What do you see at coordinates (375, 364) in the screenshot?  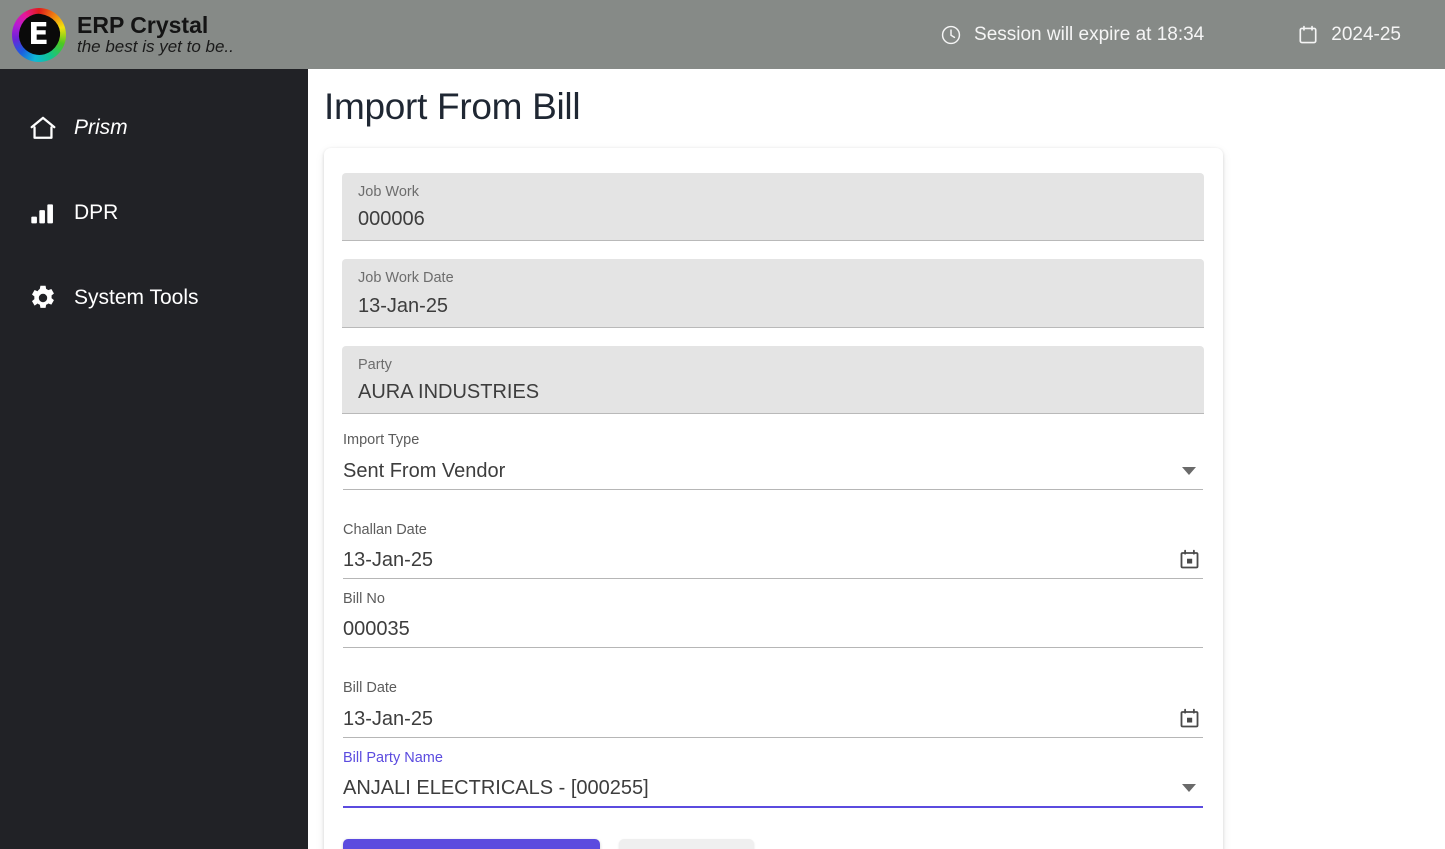 I see `party-label: Party` at bounding box center [375, 364].